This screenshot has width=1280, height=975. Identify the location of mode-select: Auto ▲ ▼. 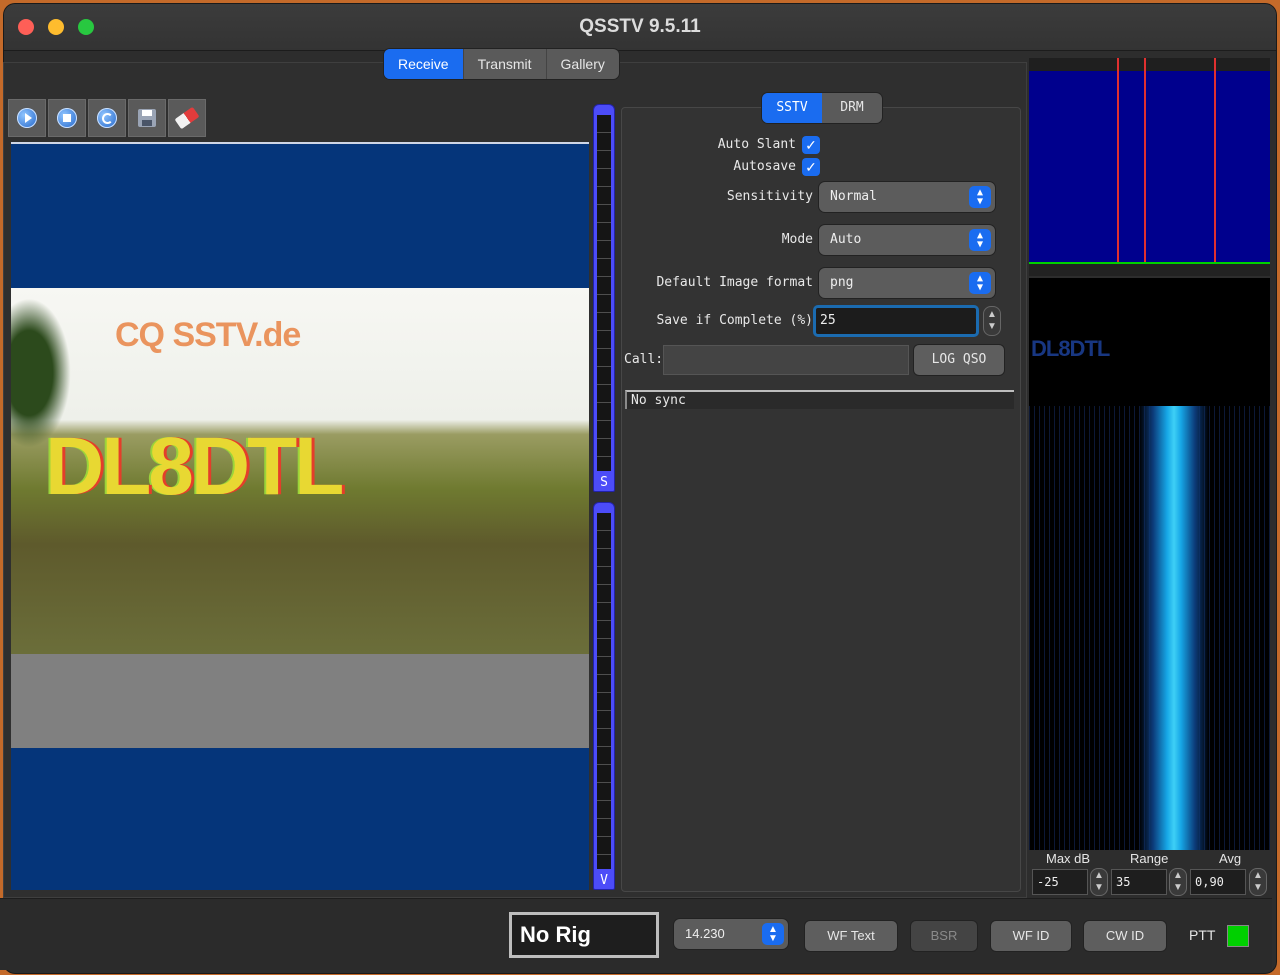
(907, 240).